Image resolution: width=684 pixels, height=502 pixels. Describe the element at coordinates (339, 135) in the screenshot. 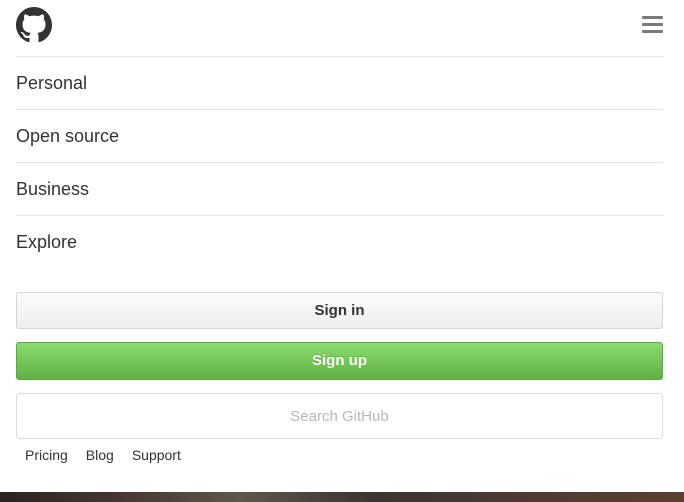

I see `nav-item-open-source: Open source` at that location.